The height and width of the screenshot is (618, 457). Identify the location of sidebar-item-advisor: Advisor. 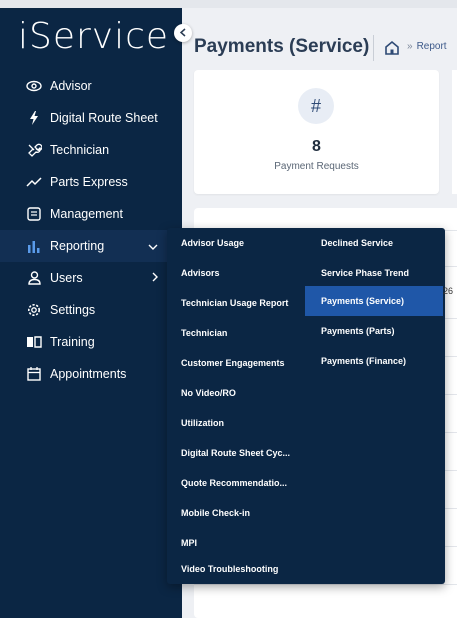
(91, 86).